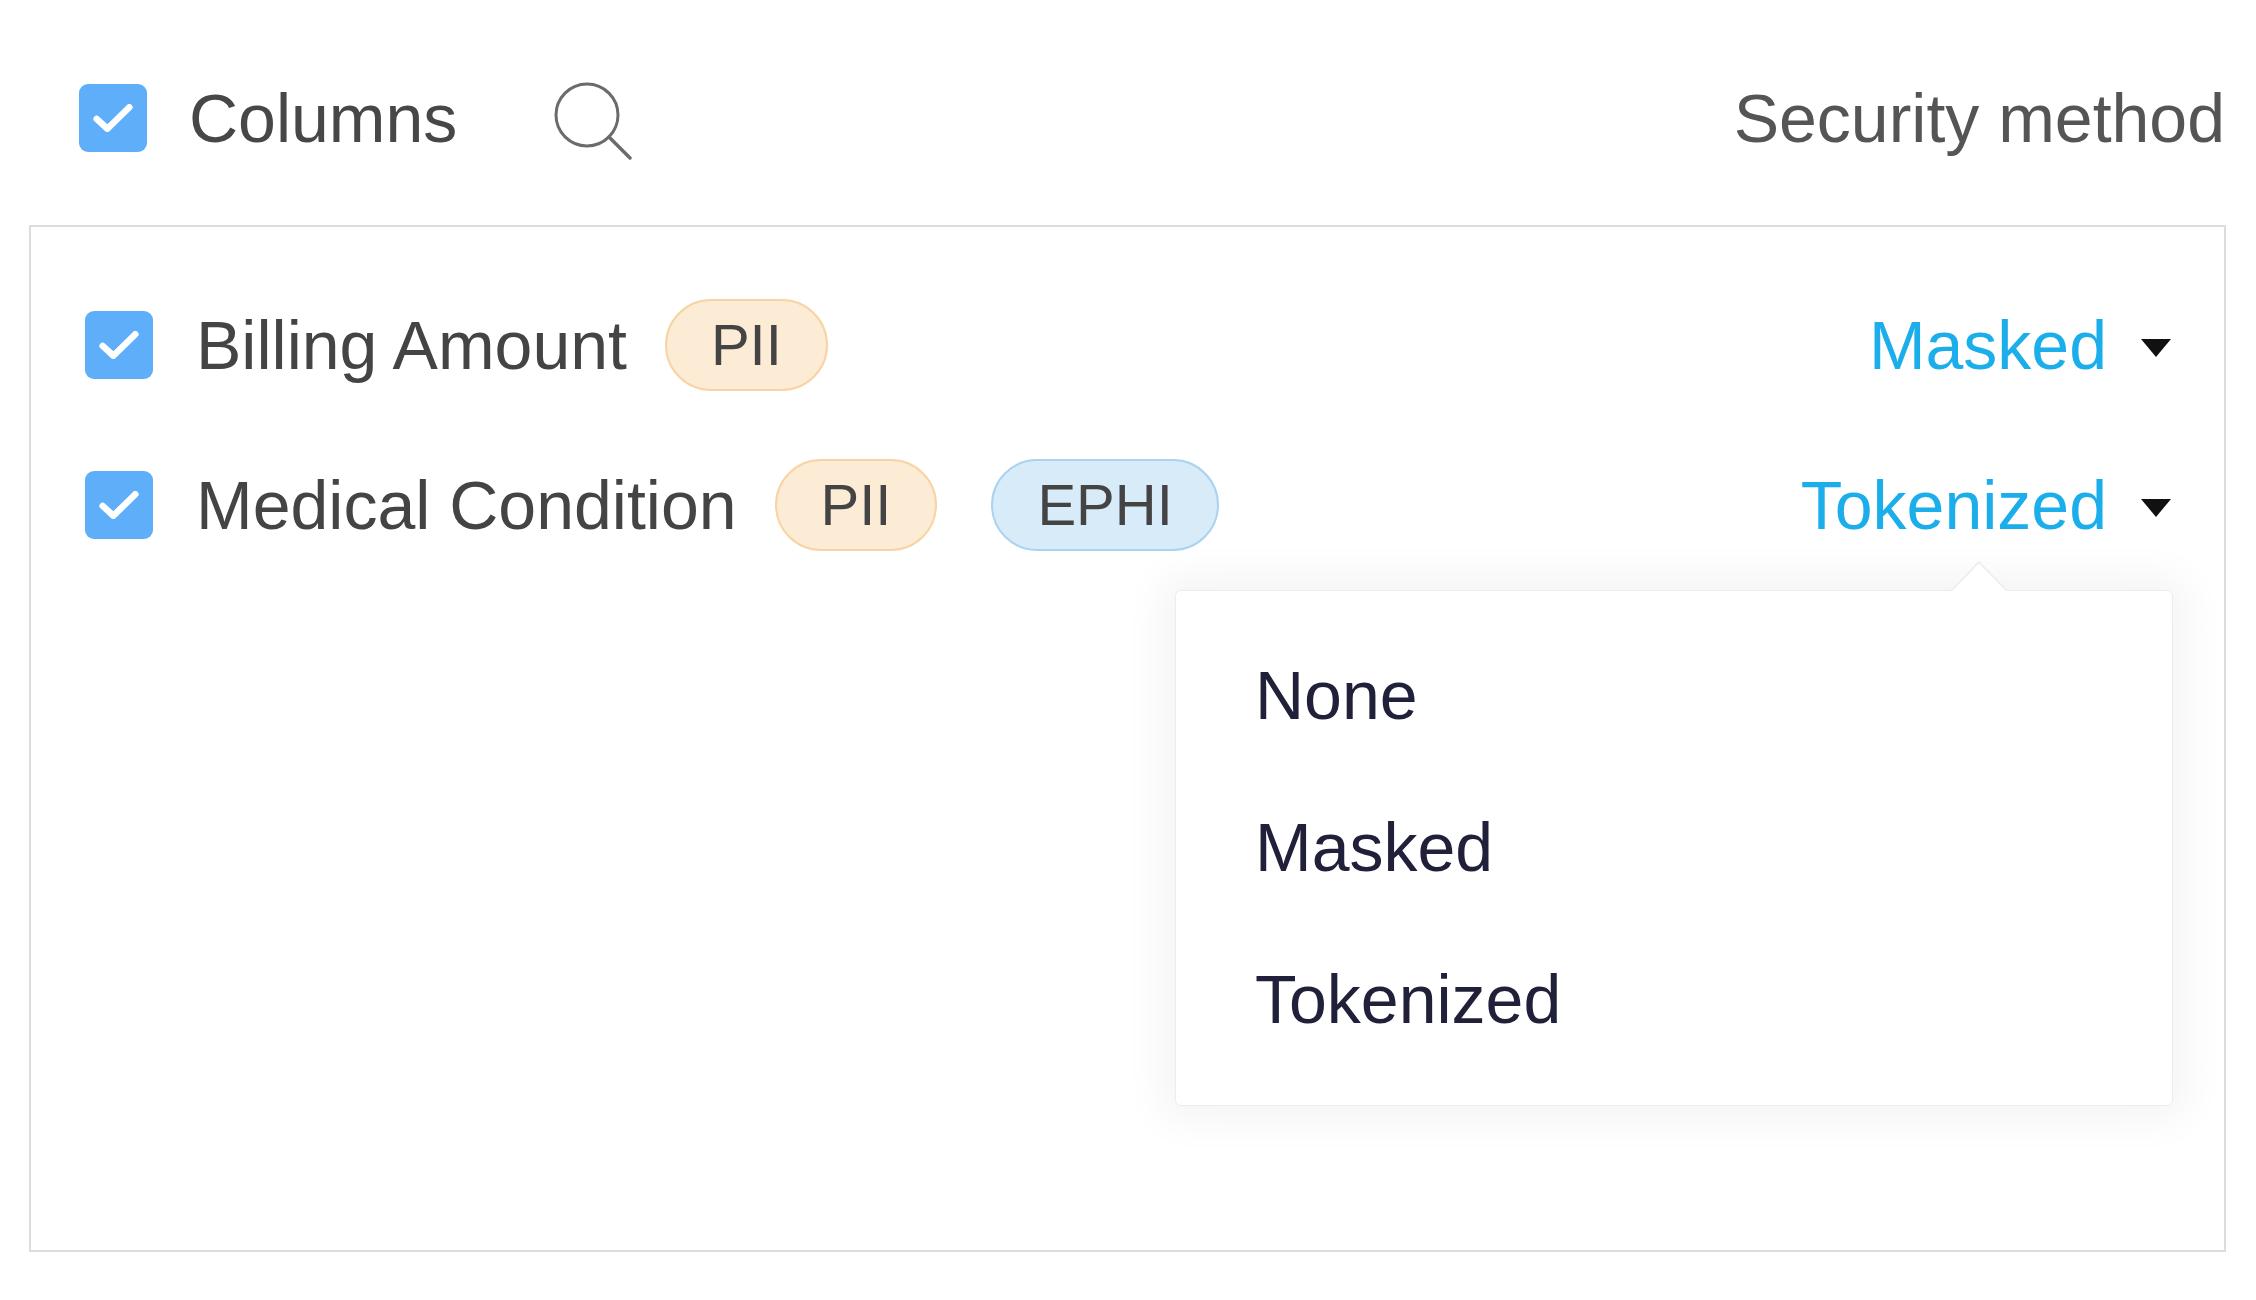 The height and width of the screenshot is (1300, 2256). Describe the element at coordinates (1674, 847) in the screenshot. I see `menu-item: Masked` at that location.